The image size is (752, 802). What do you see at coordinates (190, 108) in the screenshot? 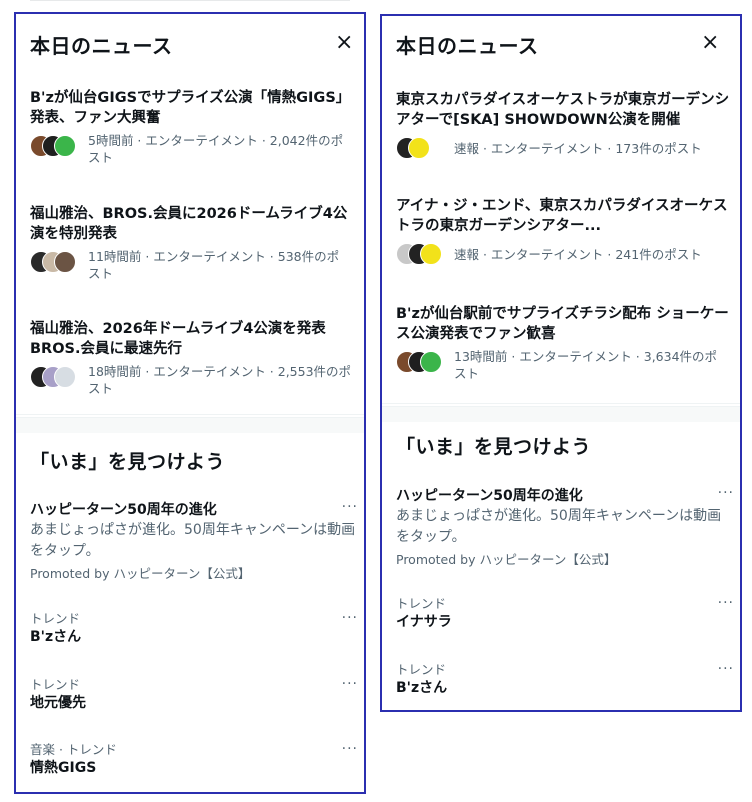
I see `news-headline: B'zが仙台GIGSでサプライズ公演「情熱GIGS」発表、ファン大興奮` at bounding box center [190, 108].